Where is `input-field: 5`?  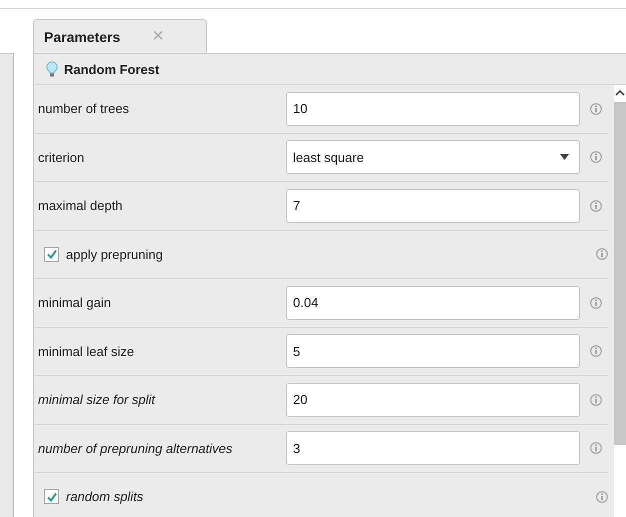 input-field: 5 is located at coordinates (433, 351).